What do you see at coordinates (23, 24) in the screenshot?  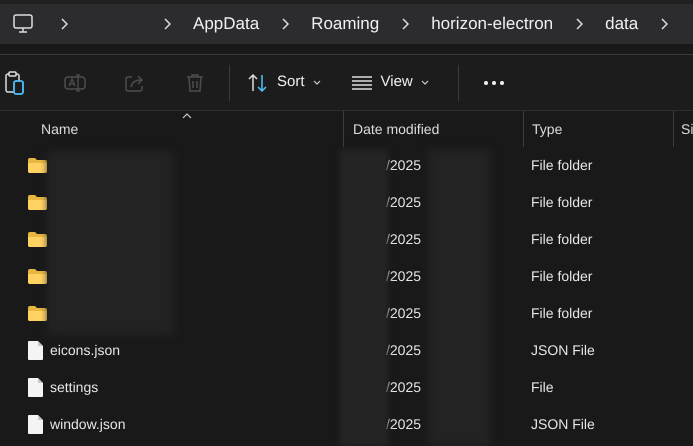 I see `computer-icon` at bounding box center [23, 24].